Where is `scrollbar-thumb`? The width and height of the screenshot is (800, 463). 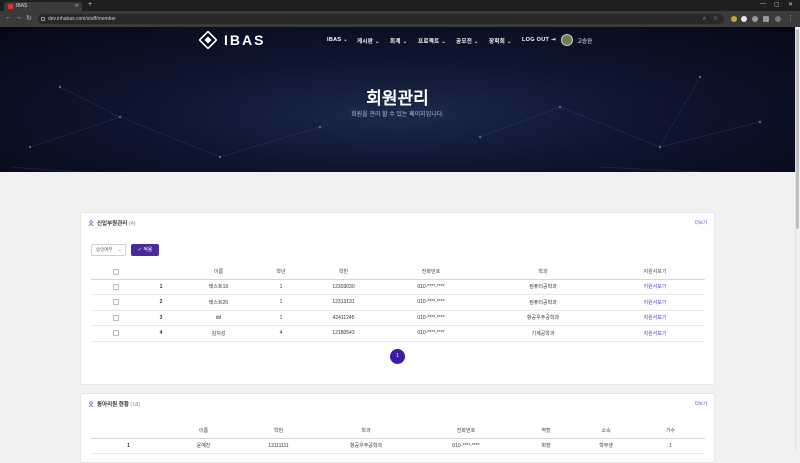
scrollbar-thumb is located at coordinates (797, 129).